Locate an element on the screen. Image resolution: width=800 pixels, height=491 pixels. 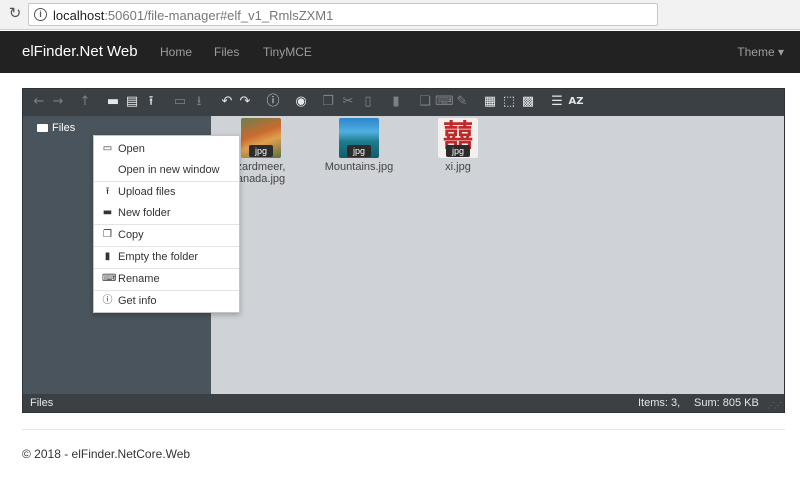
redo-icon: ↷ is located at coordinates (245, 102).